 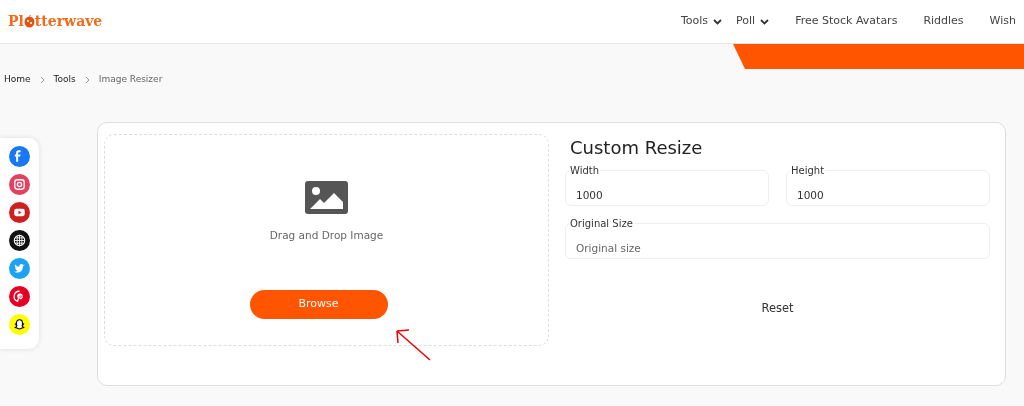 What do you see at coordinates (846, 21) in the screenshot?
I see `nav-link: Free Stock Avatars` at bounding box center [846, 21].